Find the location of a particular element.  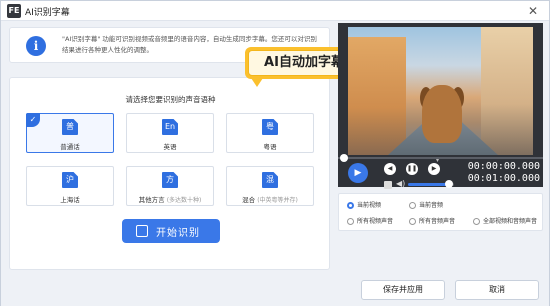

scene-dog is located at coordinates (442, 114).